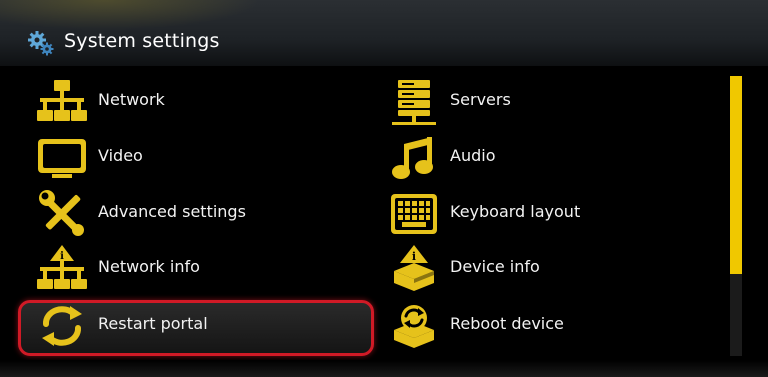 The height and width of the screenshot is (377, 768). Describe the element at coordinates (414, 326) in the screenshot. I see `reboot-icon` at that location.